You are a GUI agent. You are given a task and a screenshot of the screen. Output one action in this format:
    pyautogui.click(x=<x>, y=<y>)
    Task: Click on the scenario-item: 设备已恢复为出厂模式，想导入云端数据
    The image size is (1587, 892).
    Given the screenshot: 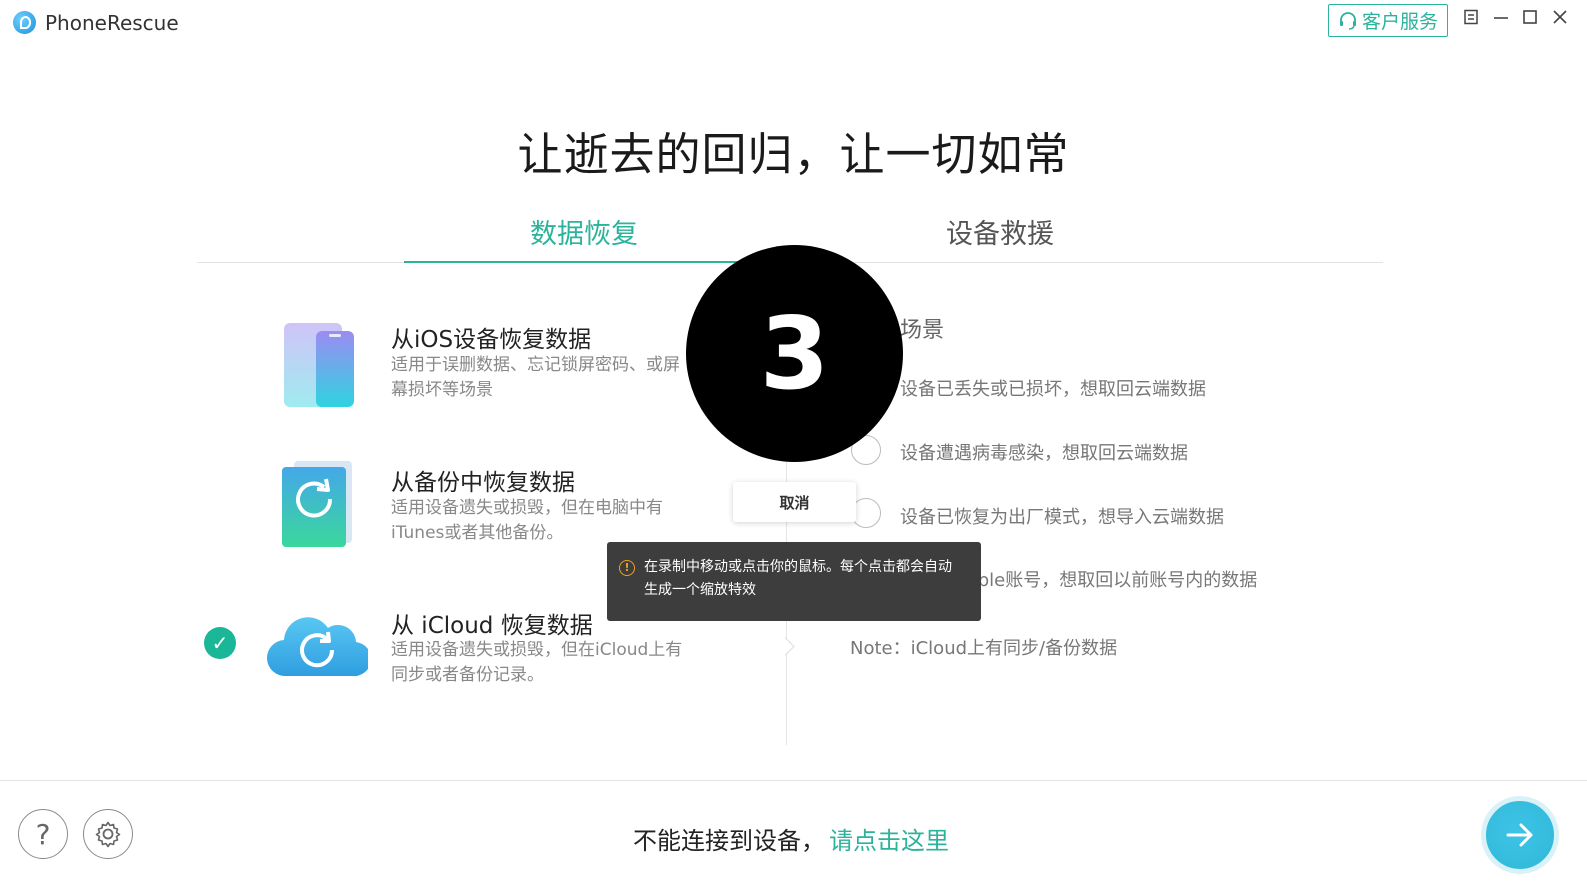 What is the action you would take?
    pyautogui.click(x=1062, y=517)
    